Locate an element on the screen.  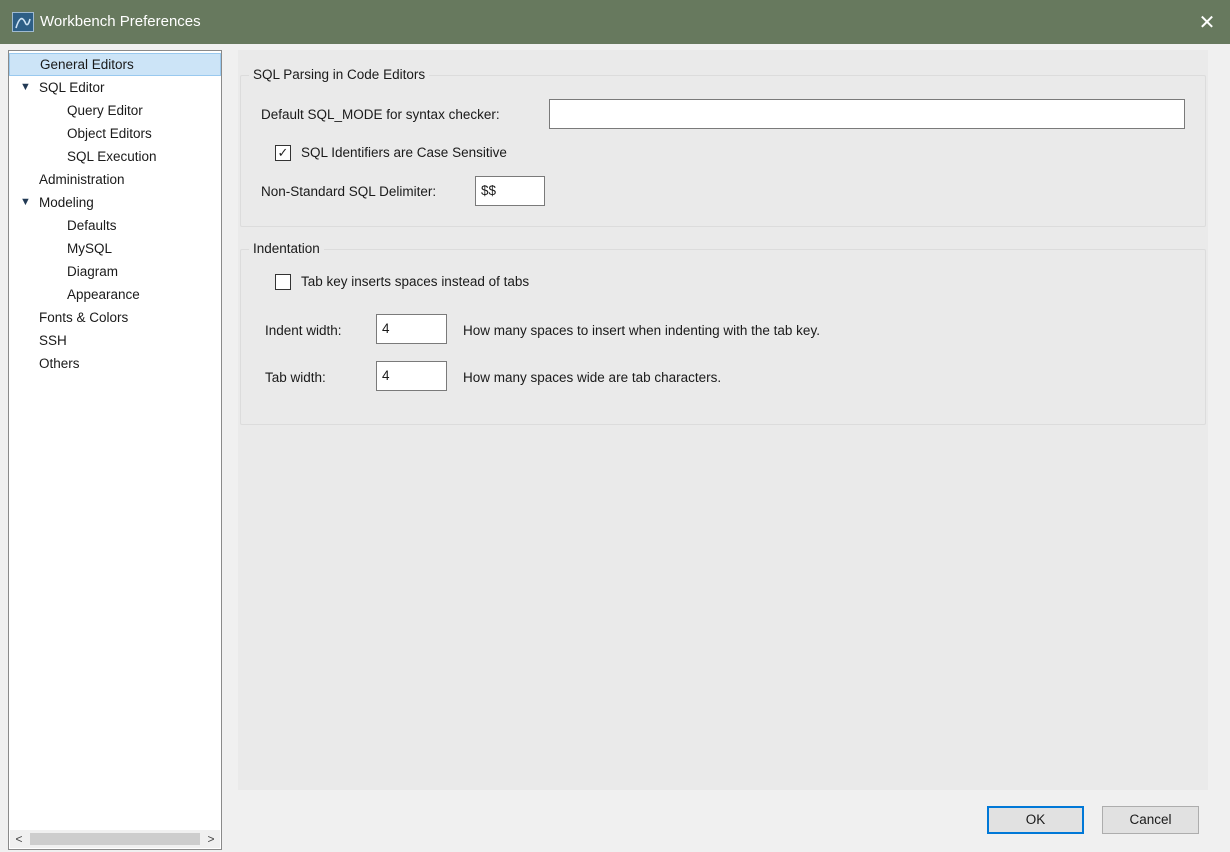
sidebar-item-fonts-colors: Fonts & Colors is located at coordinates (115, 317).